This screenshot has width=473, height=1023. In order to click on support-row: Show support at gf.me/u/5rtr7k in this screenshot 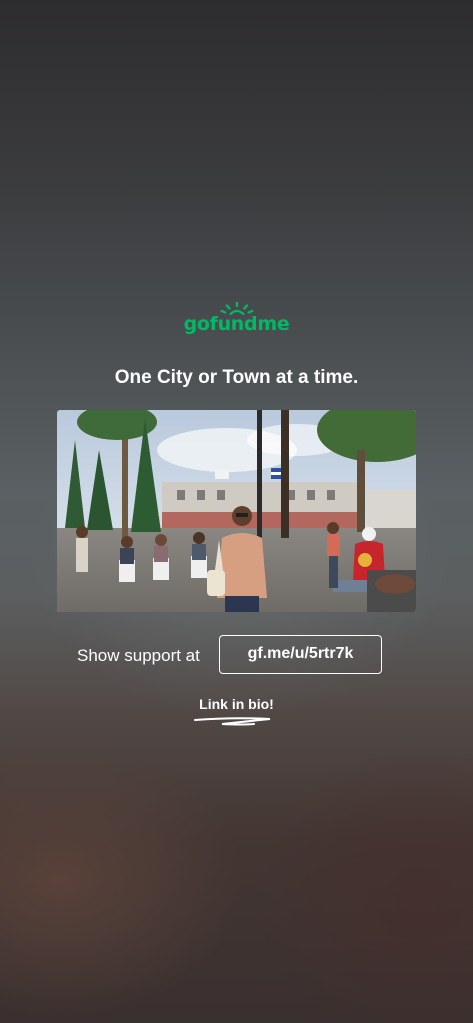, I will do `click(236, 655)`.